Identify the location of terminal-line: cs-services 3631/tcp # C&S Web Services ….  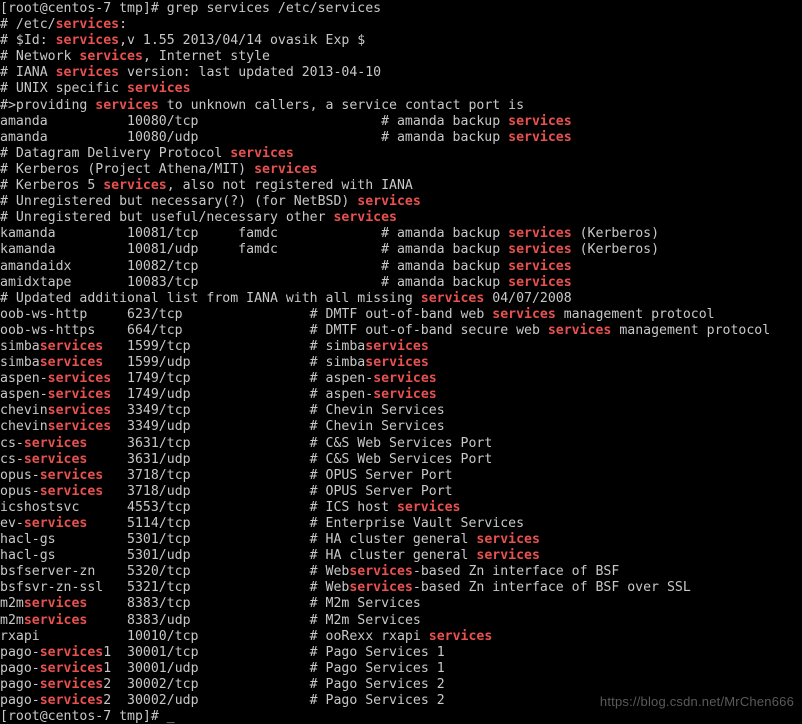
(385, 444).